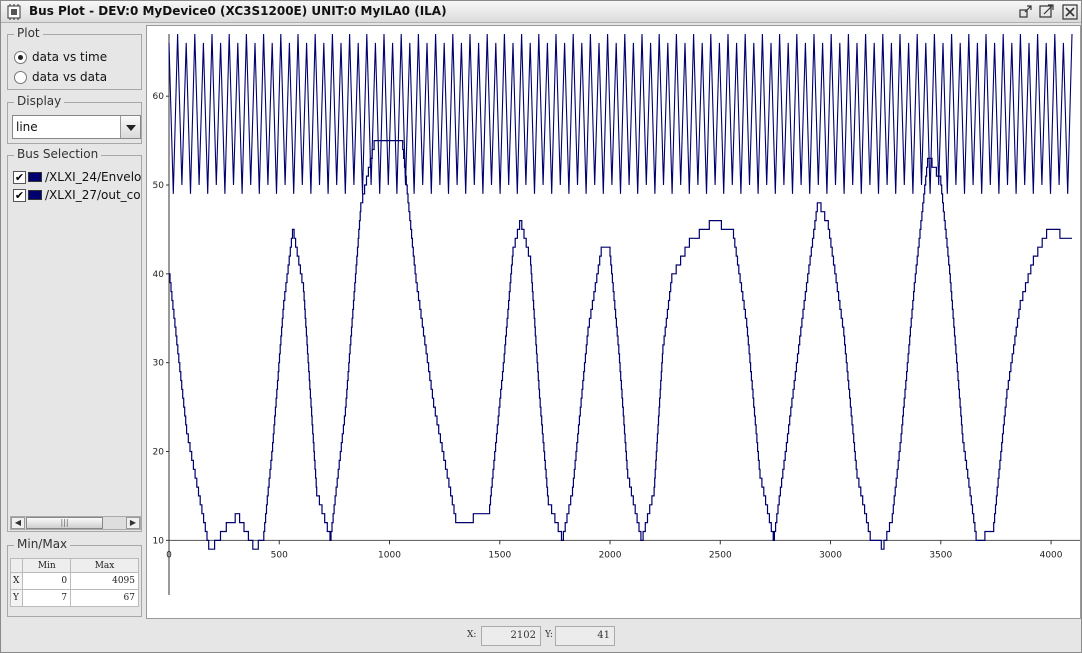 The width and height of the screenshot is (1082, 653). Describe the element at coordinates (16, 598) in the screenshot. I see `row-label: Y` at that location.